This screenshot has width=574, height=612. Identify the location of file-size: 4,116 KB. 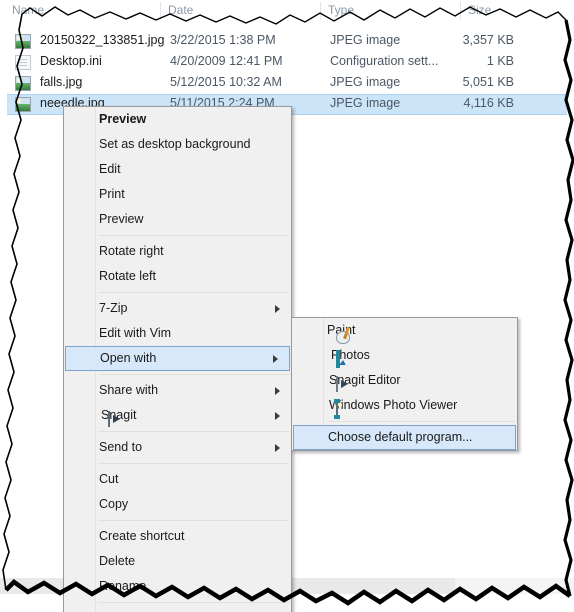
(488, 103).